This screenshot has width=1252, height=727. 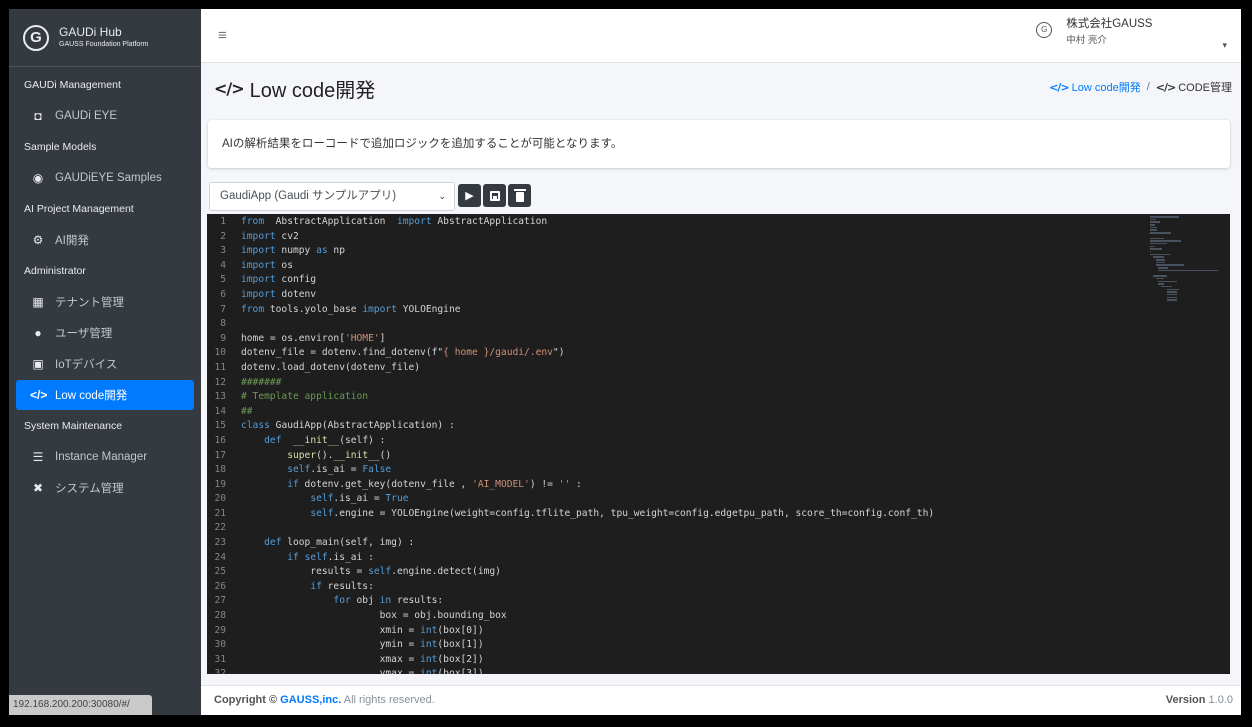 What do you see at coordinates (718, 572) in the screenshot?
I see `code-line: 25 results = self.engine.detect(img)` at bounding box center [718, 572].